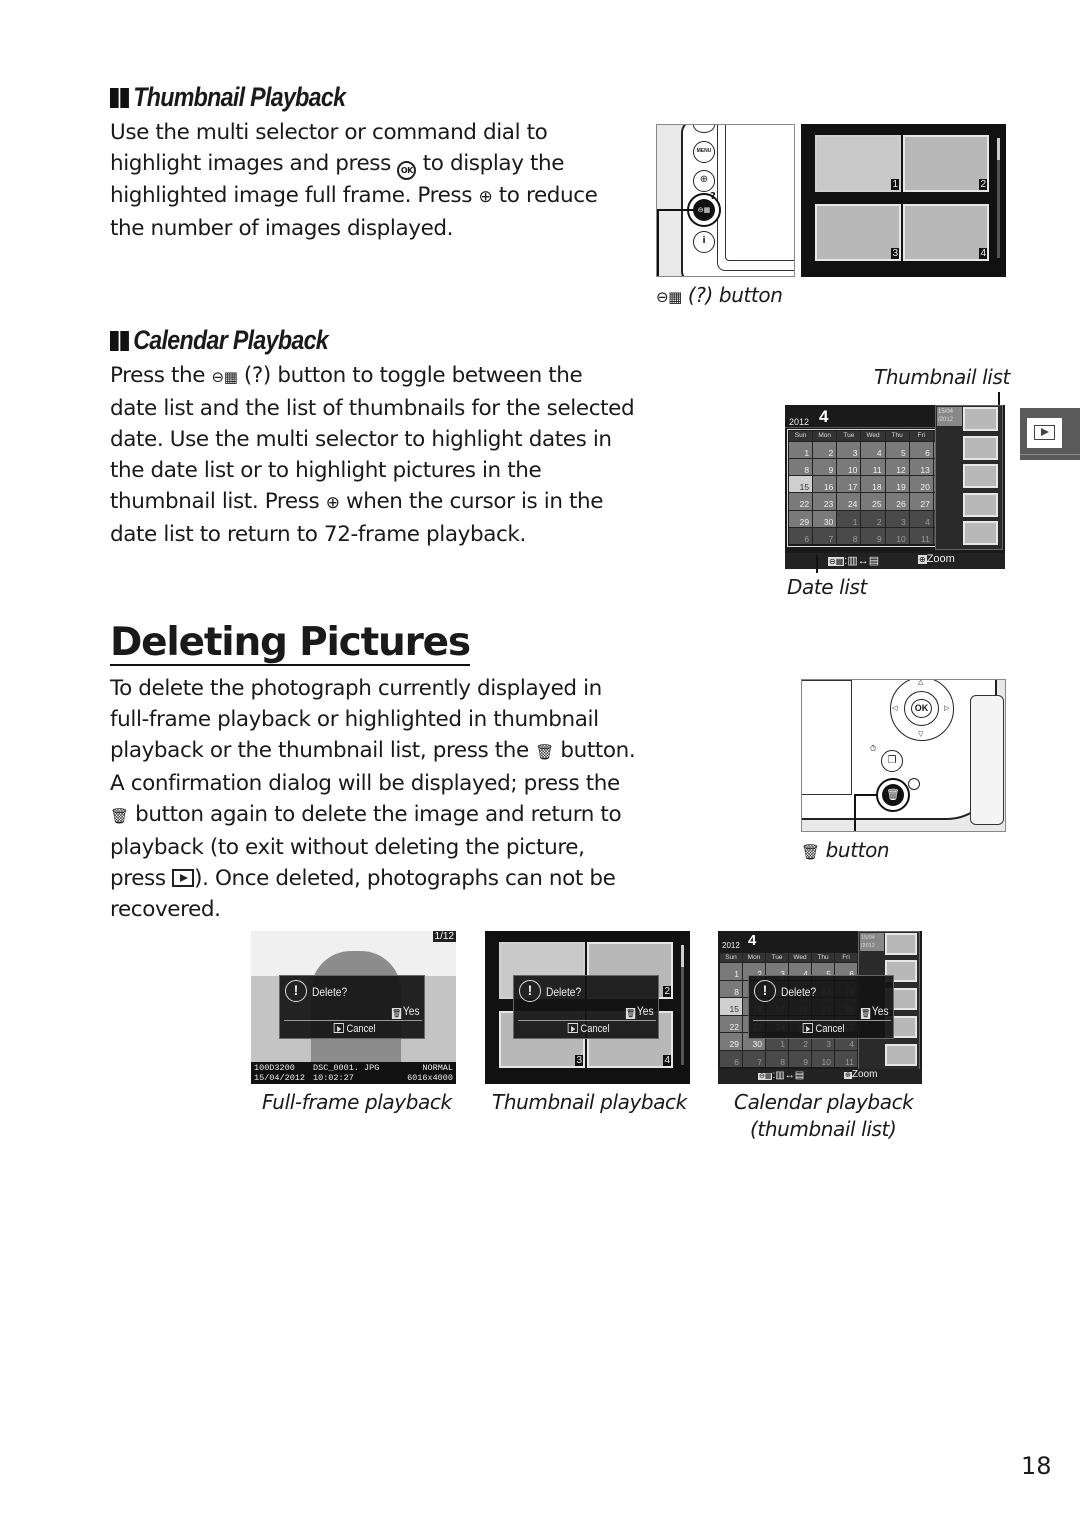 The image size is (1080, 1529). I want to click on calendar-day: 12, so click(897, 467).